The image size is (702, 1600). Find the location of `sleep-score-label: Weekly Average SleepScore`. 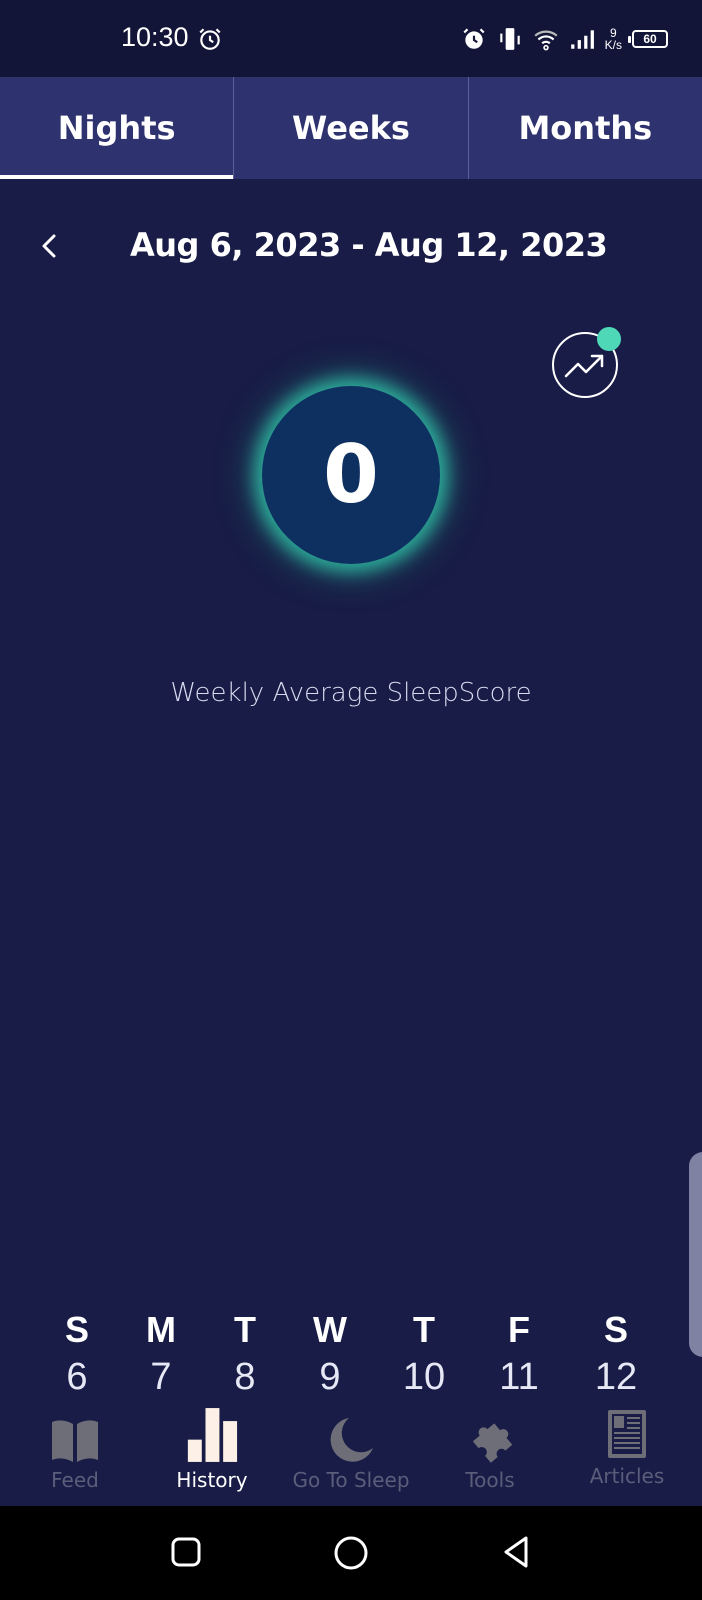

sleep-score-label: Weekly Average SleepScore is located at coordinates (351, 693).